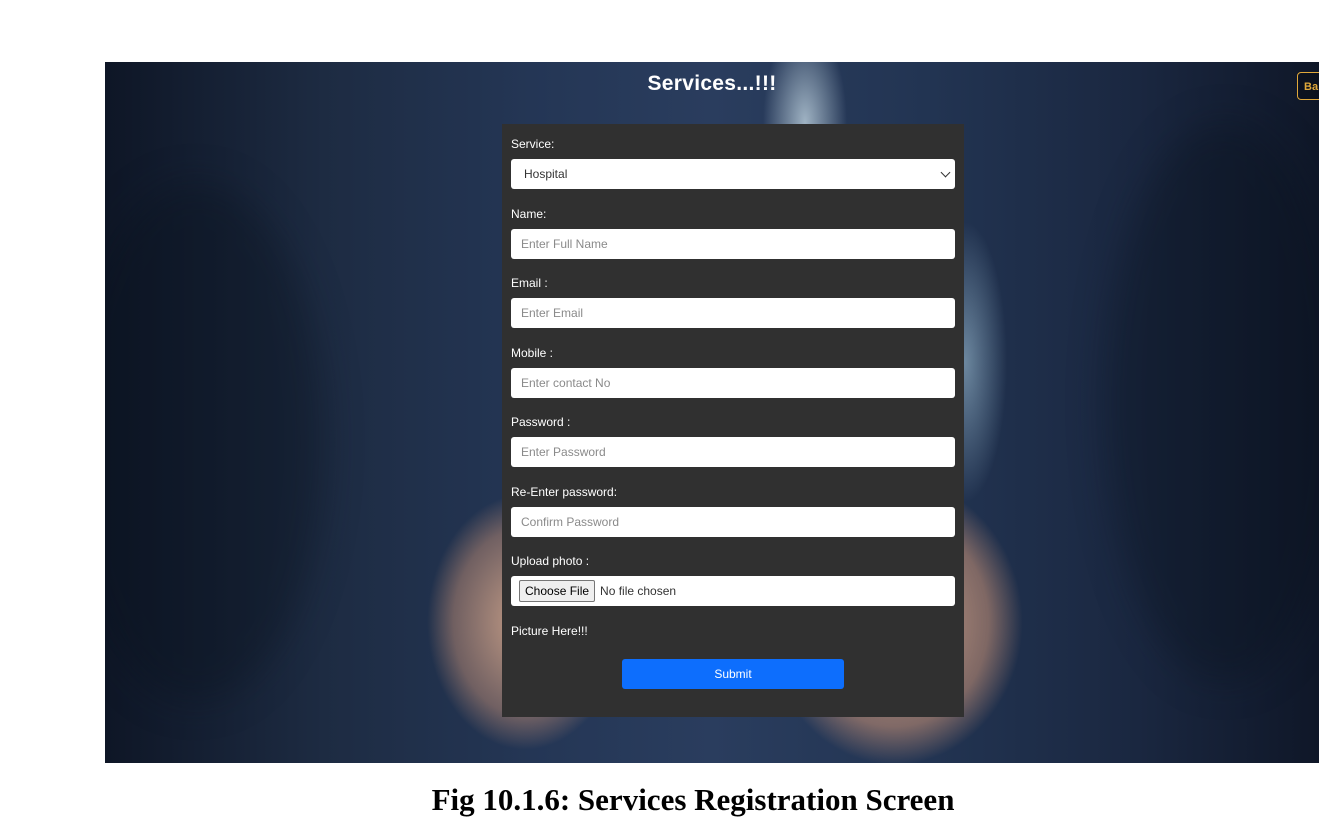 This screenshot has width=1319, height=825. Describe the element at coordinates (733, 313) in the screenshot. I see `email-input` at that location.